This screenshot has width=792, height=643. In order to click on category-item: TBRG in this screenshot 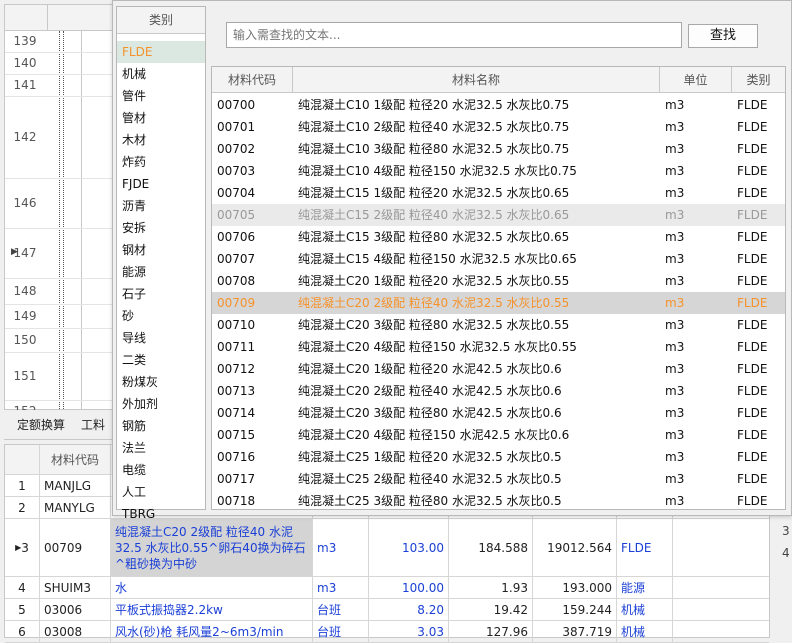, I will do `click(161, 514)`.